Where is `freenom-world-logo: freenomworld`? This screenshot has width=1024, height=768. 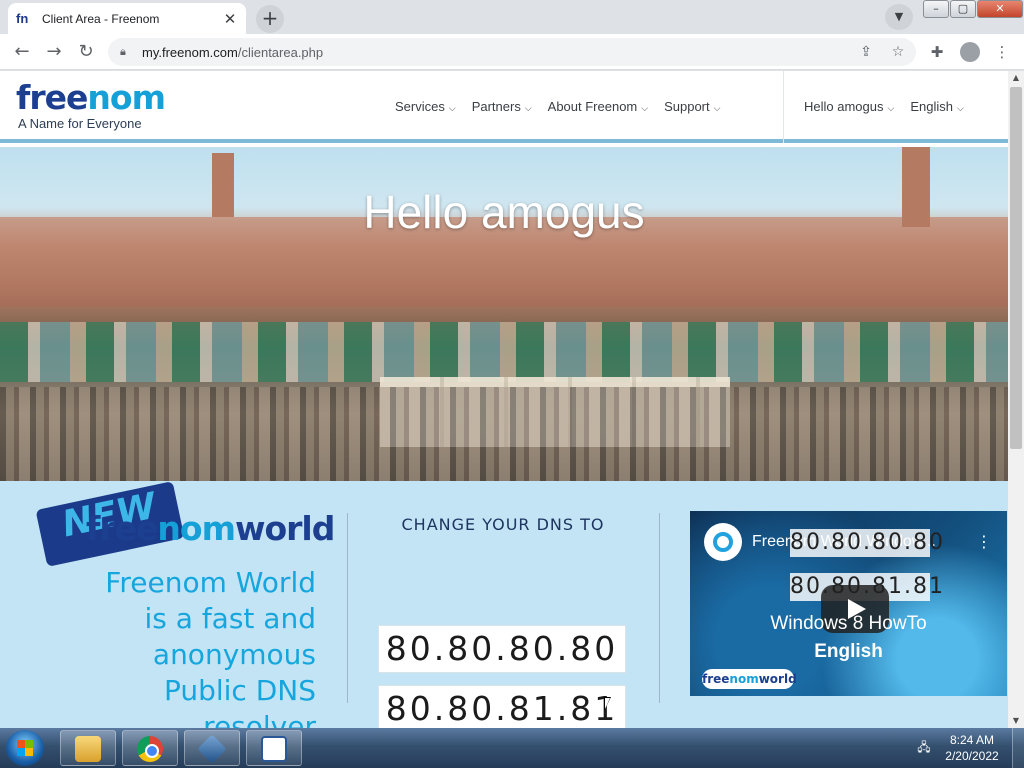
freenom-world-logo: freenomworld is located at coordinates (210, 528).